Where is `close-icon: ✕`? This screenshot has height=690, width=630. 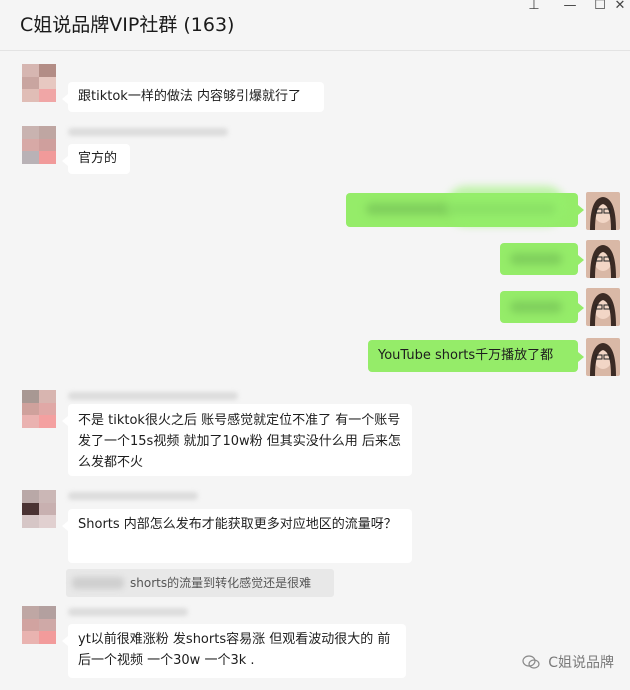
close-icon: ✕ is located at coordinates (620, 6).